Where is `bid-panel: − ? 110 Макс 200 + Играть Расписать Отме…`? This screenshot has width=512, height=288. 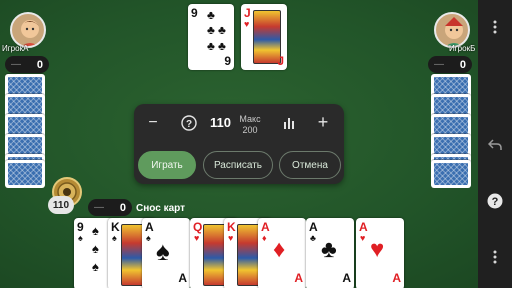
bid-panel: − ? 110 Макс 200 + Играть Расписать Отме… is located at coordinates (239, 144).